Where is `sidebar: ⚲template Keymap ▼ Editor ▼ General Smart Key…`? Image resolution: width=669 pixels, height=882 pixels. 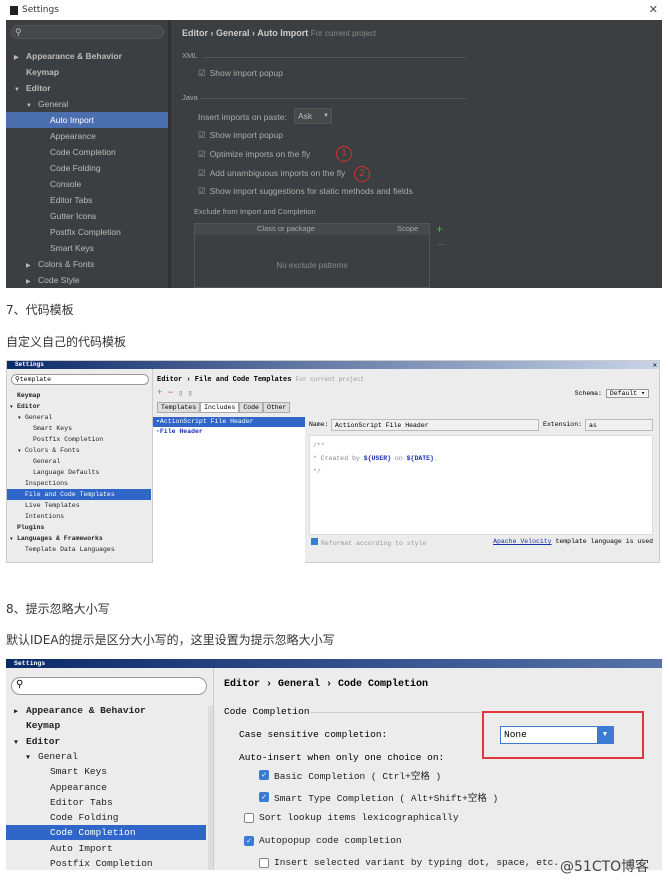
sidebar: ⚲template Keymap ▼ Editor ▼ General Smart Key… is located at coordinates (80, 466).